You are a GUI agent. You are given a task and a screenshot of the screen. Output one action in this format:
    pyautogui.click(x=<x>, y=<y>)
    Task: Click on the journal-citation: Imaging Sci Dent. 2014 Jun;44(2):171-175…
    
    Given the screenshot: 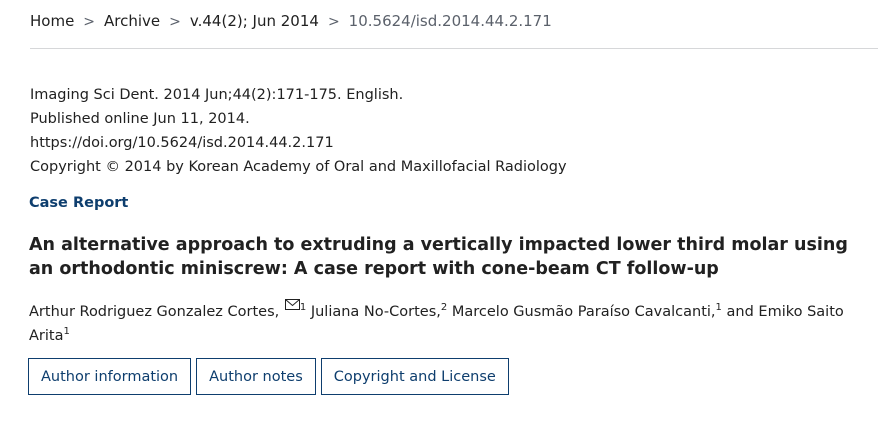 What is the action you would take?
    pyautogui.click(x=217, y=95)
    